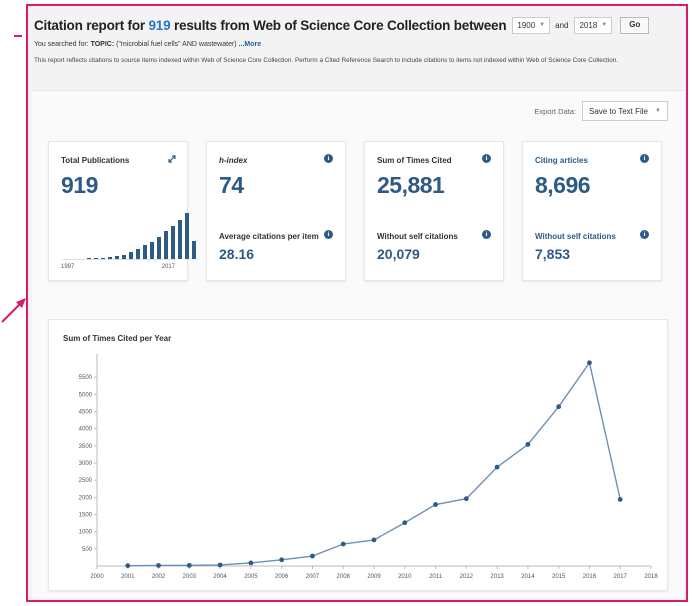 This screenshot has height=606, width=692. I want to click on x-tick-label: 2013, so click(497, 577).